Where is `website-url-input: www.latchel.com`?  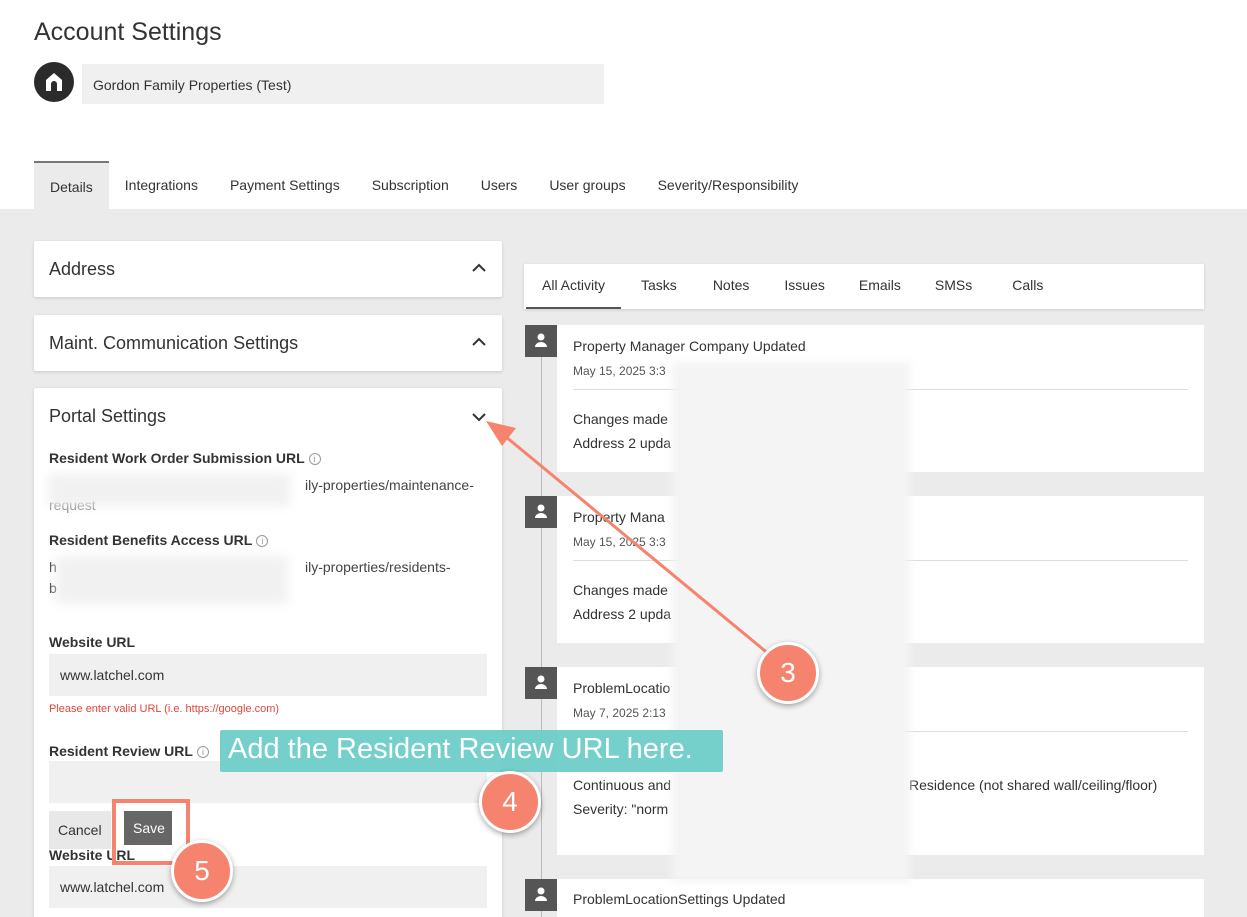
website-url-input: www.latchel.com is located at coordinates (268, 675).